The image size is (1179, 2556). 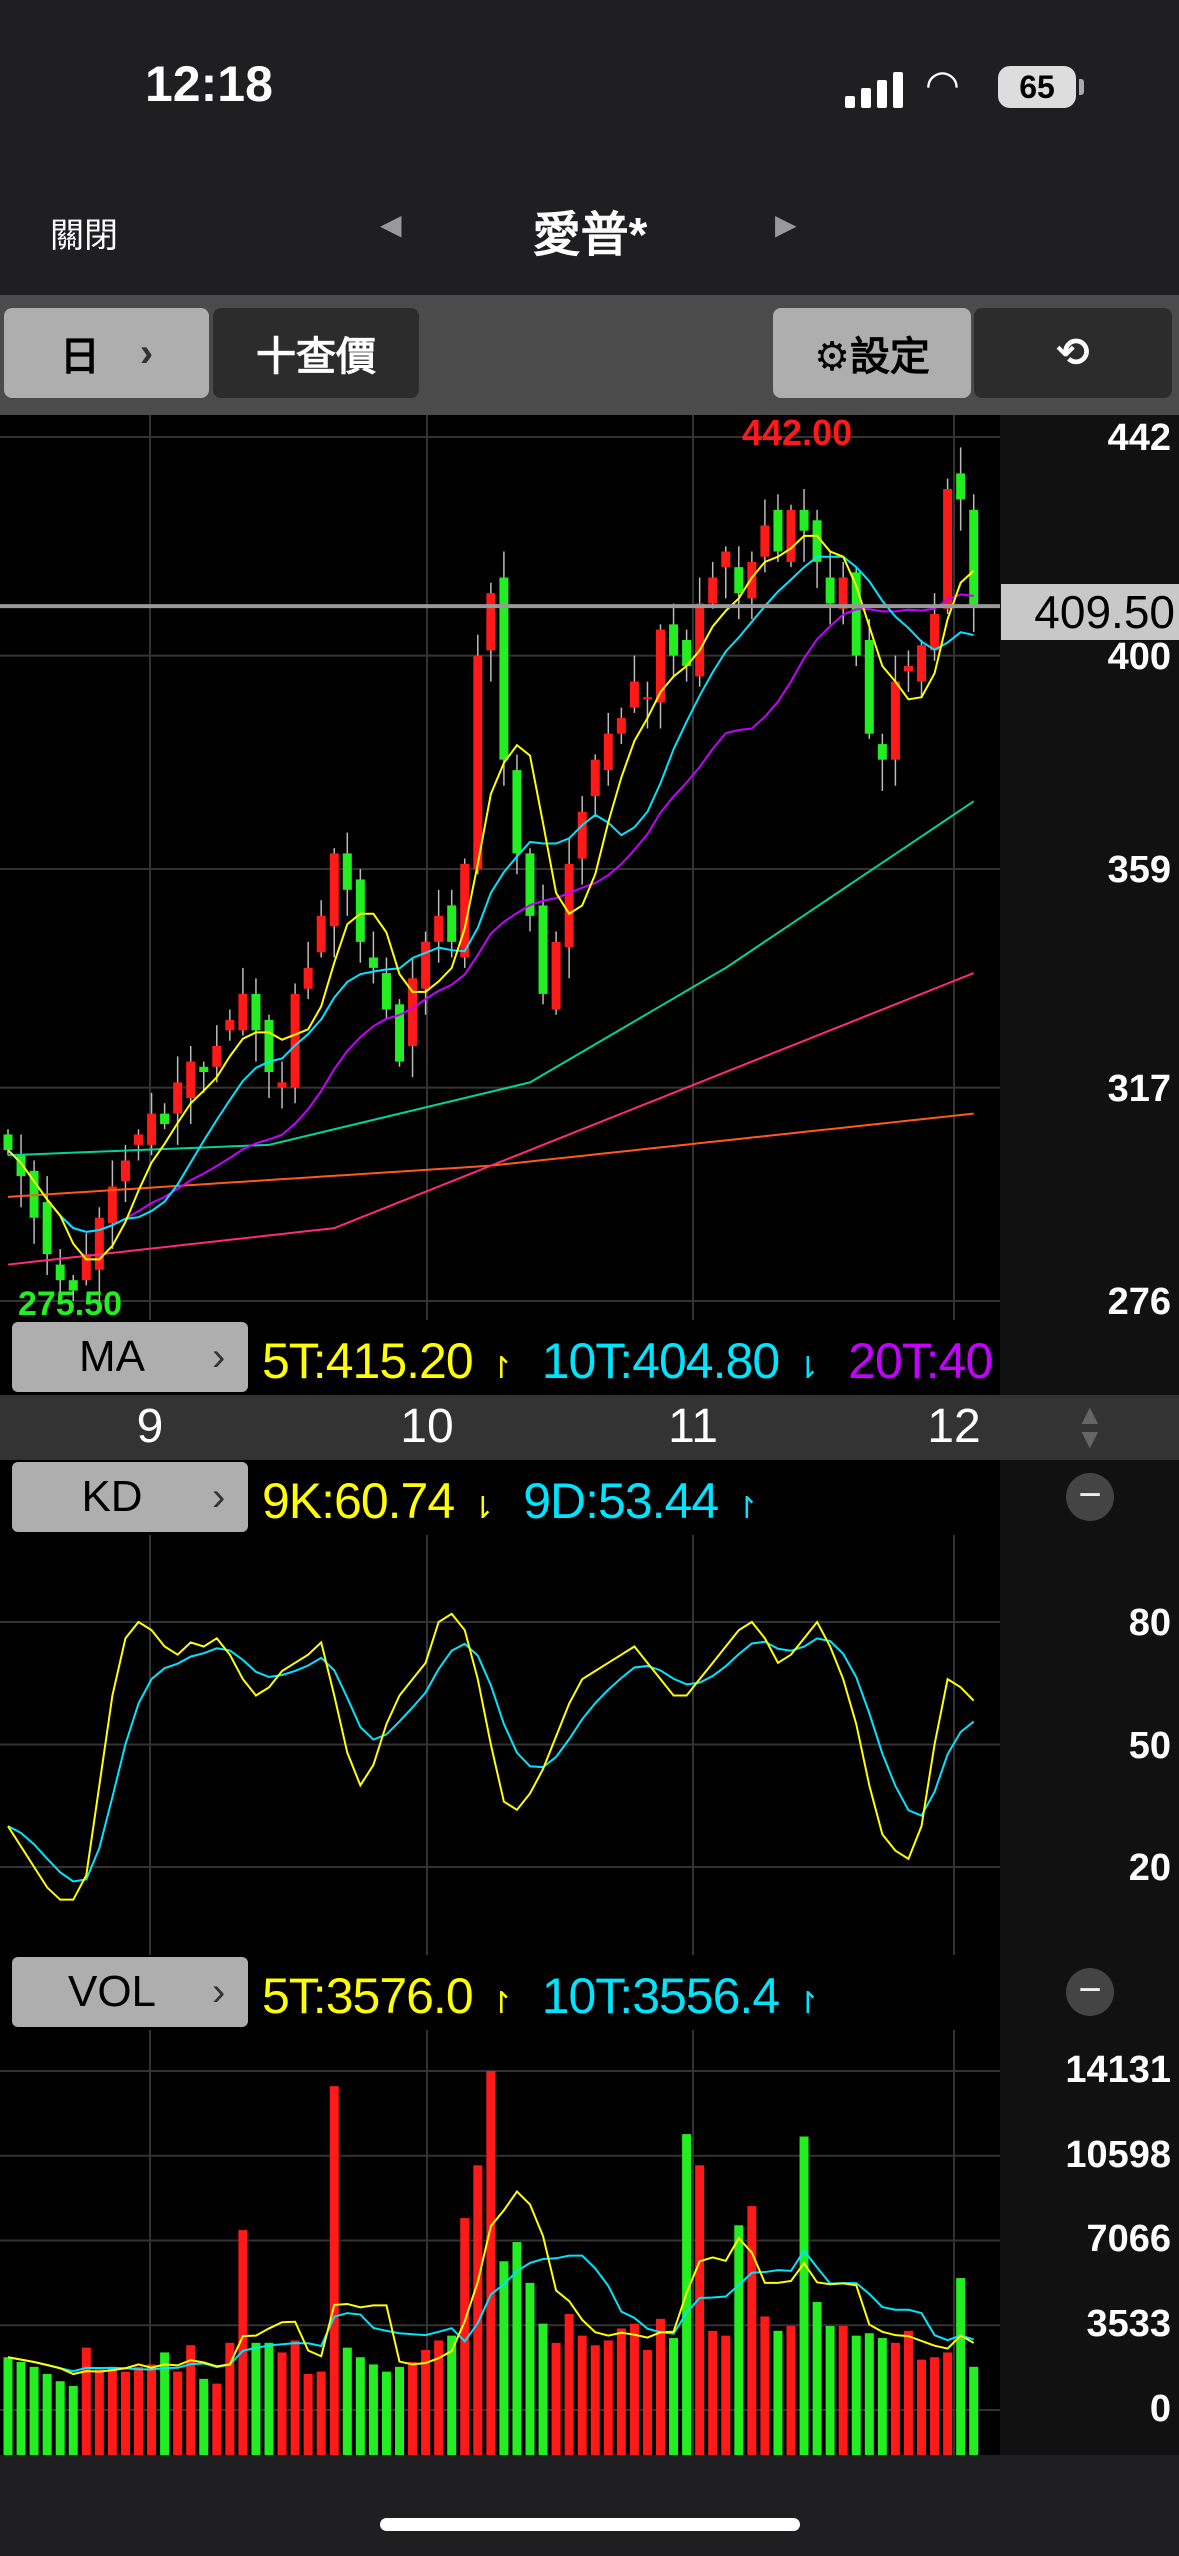 I want to click on vol-row: VOL › 5T:3576.0 ↾ 10T:3556.4 ↾, so click(x=500, y=1992).